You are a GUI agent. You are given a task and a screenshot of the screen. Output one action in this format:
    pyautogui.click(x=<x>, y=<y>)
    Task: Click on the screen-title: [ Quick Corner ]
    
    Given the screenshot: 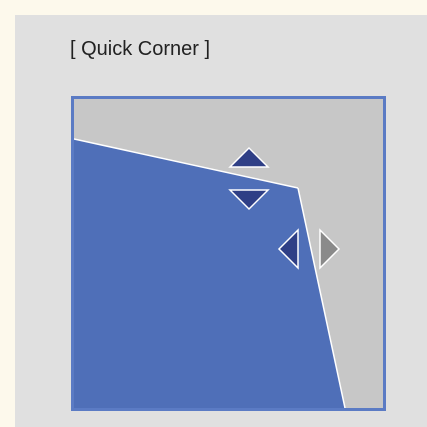 What is the action you would take?
    pyautogui.click(x=140, y=49)
    